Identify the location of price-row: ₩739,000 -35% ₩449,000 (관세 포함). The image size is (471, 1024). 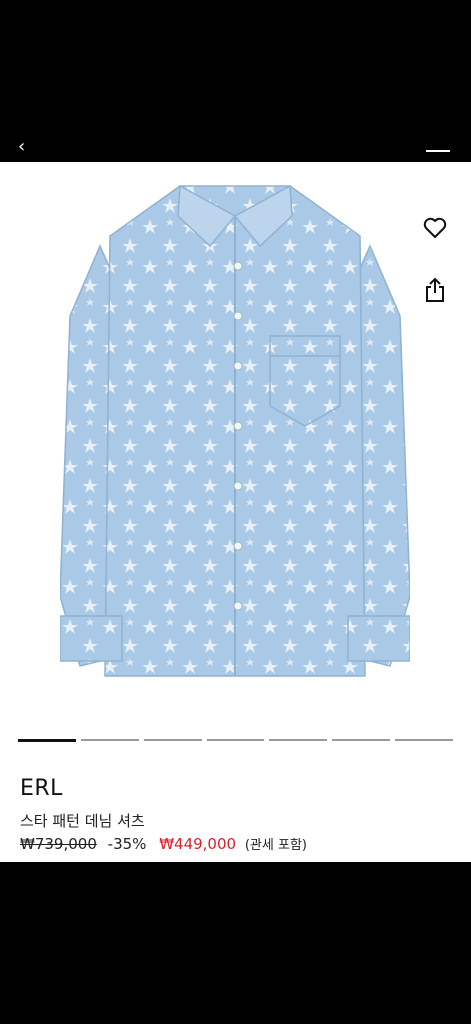
(163, 843).